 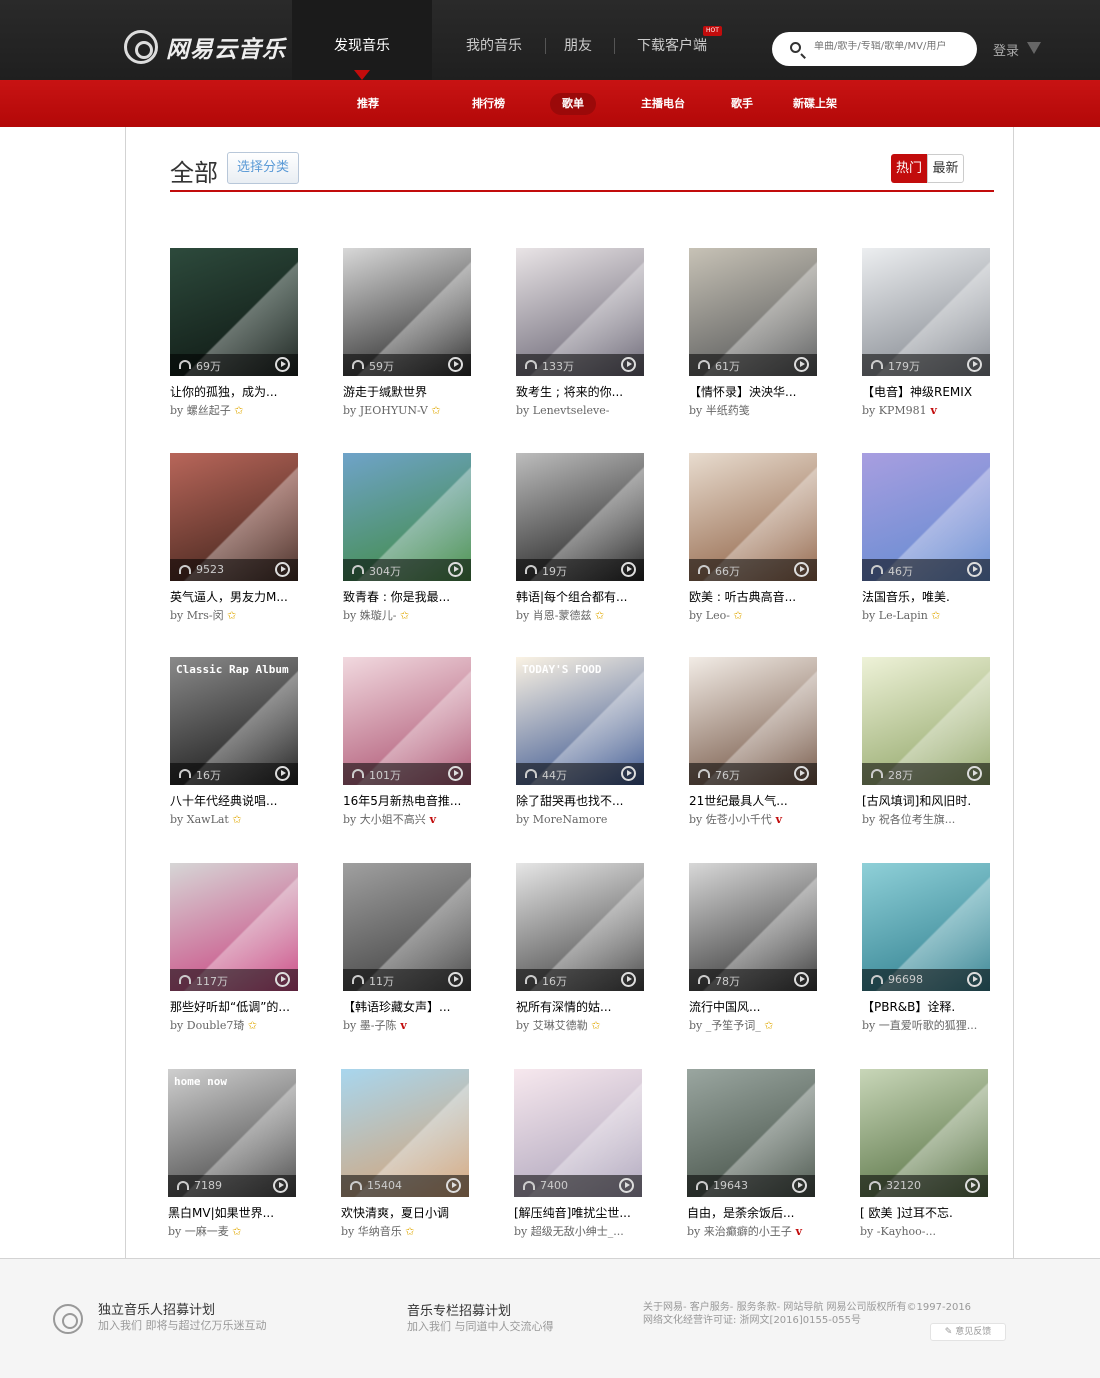 What do you see at coordinates (909, 168) in the screenshot?
I see `sort-hot-button: 热门` at bounding box center [909, 168].